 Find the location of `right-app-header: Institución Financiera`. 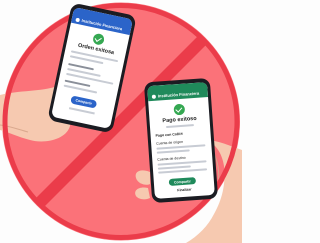

right-app-header: Institución Financiera is located at coordinates (178, 92).